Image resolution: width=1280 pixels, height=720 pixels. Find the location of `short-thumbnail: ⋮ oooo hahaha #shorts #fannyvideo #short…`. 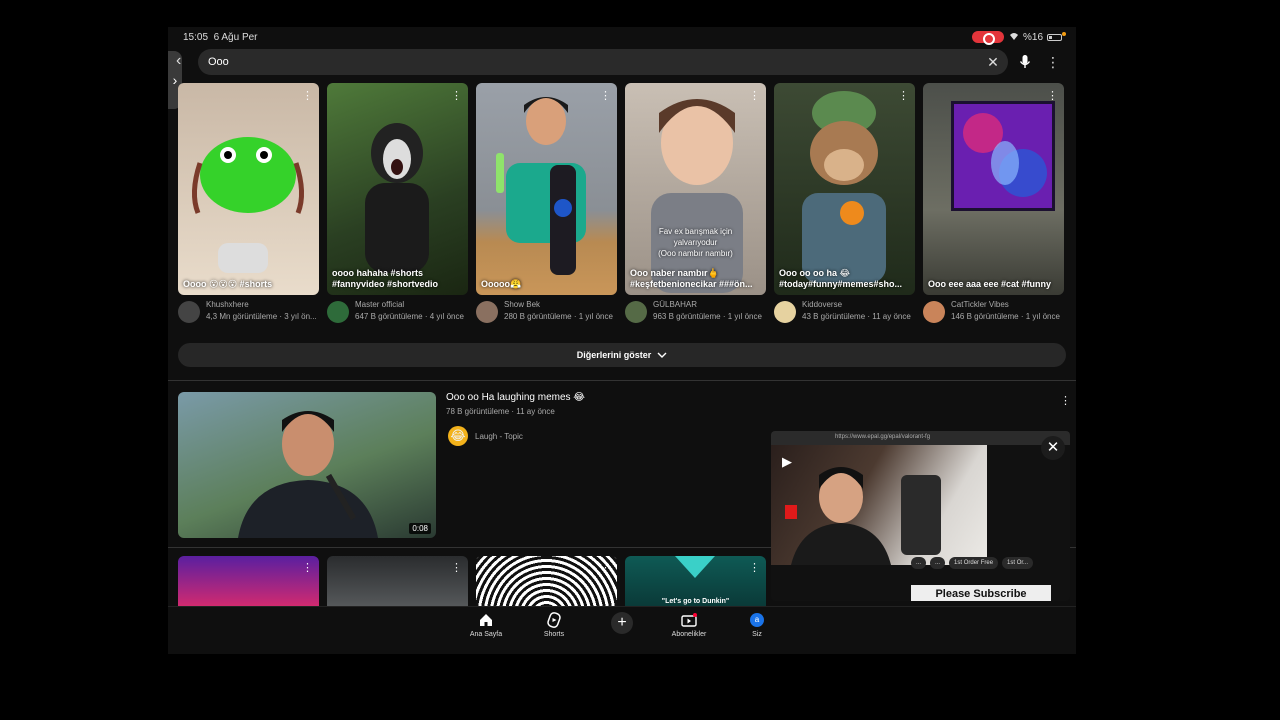

short-thumbnail: ⋮ oooo hahaha #shorts #fannyvideo #short… is located at coordinates (397, 189).